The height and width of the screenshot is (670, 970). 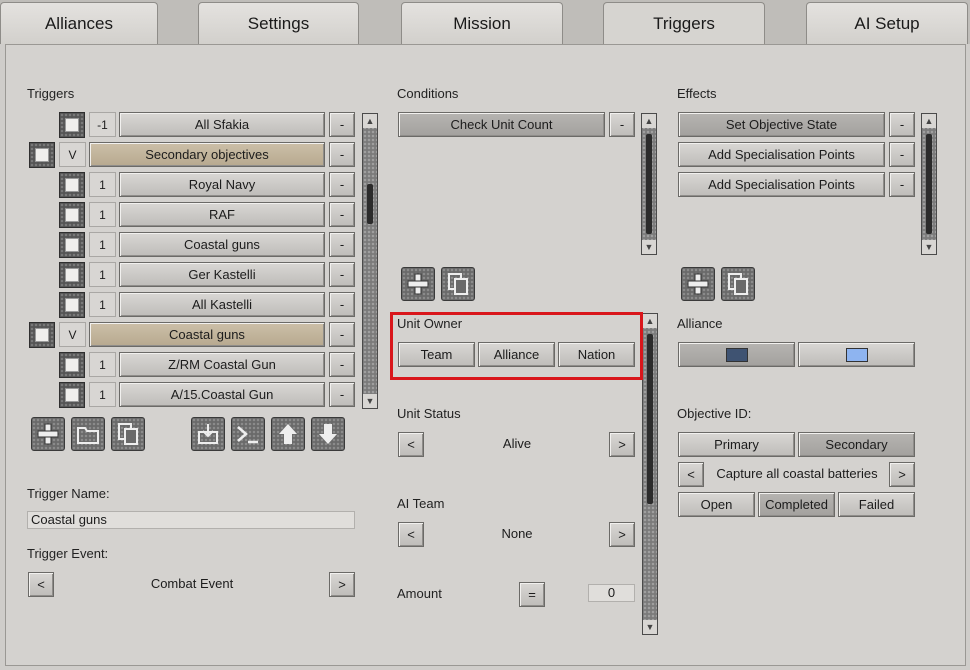 I want to click on trigger-event-next-button: >, so click(x=342, y=584).